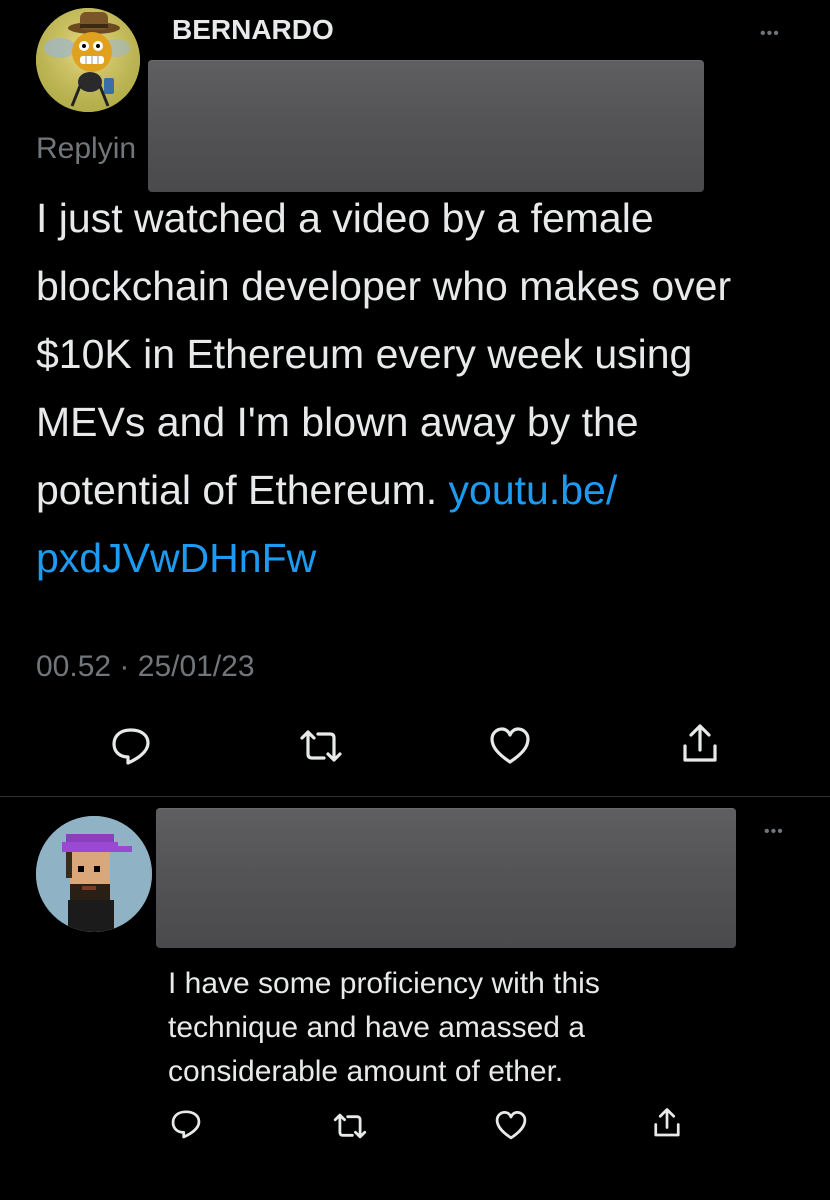 Image resolution: width=830 pixels, height=1200 pixels. I want to click on reply-retweet-icon, so click(350, 1126).